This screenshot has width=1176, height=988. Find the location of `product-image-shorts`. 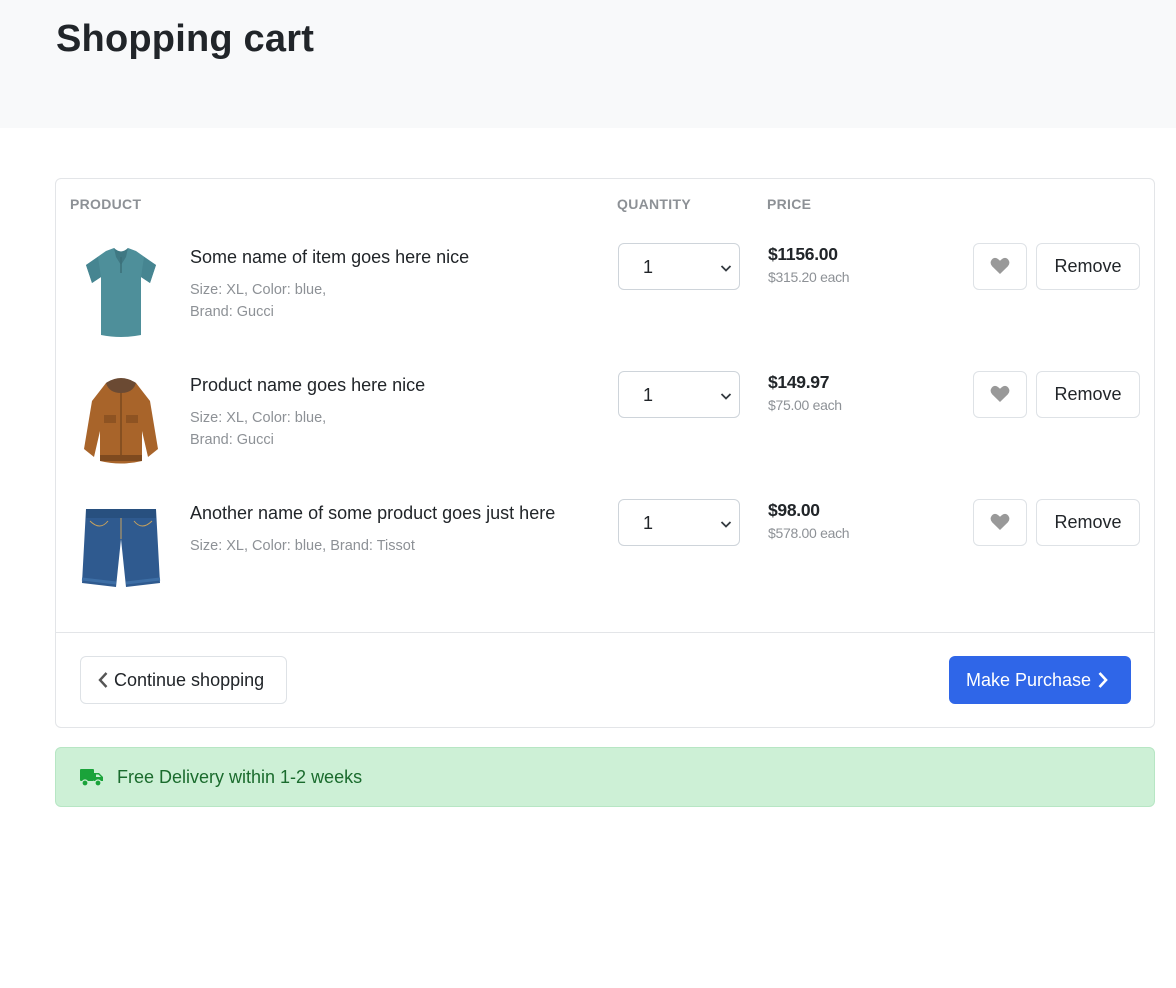

product-image-shorts is located at coordinates (121, 549).